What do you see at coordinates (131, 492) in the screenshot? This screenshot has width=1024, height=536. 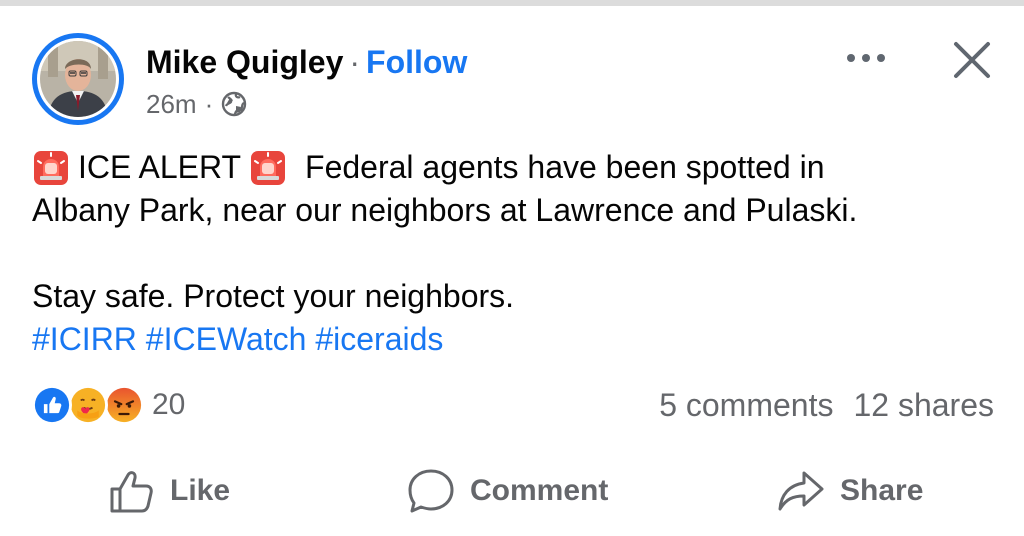 I see `like-icon` at bounding box center [131, 492].